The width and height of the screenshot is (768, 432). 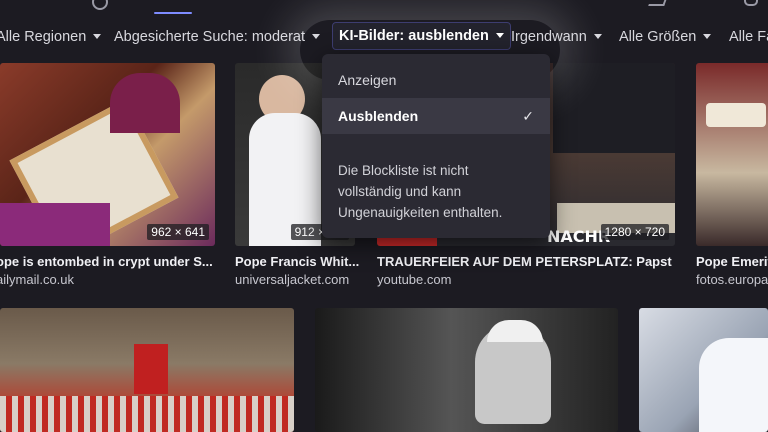 What do you see at coordinates (634, 232) in the screenshot?
I see `image-dimensions: 1280 × 720` at bounding box center [634, 232].